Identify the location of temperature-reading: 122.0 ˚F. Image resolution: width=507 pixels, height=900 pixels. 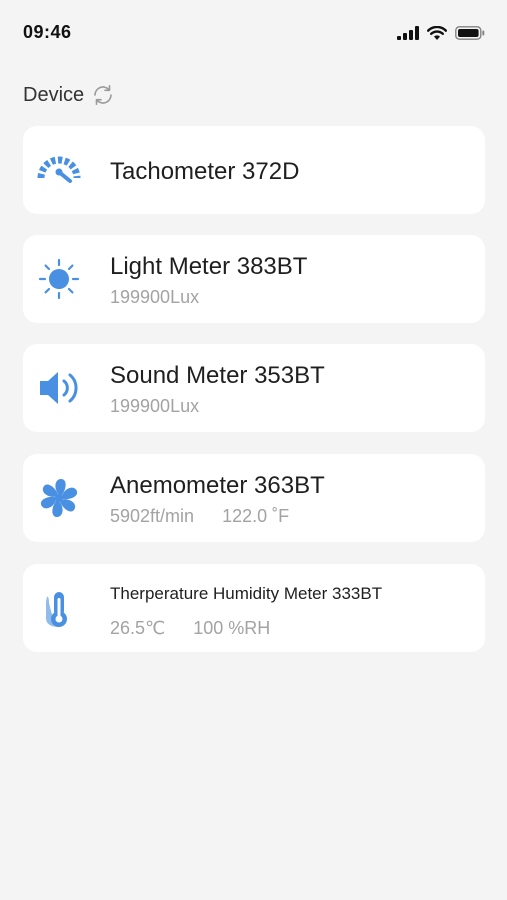
(256, 516).